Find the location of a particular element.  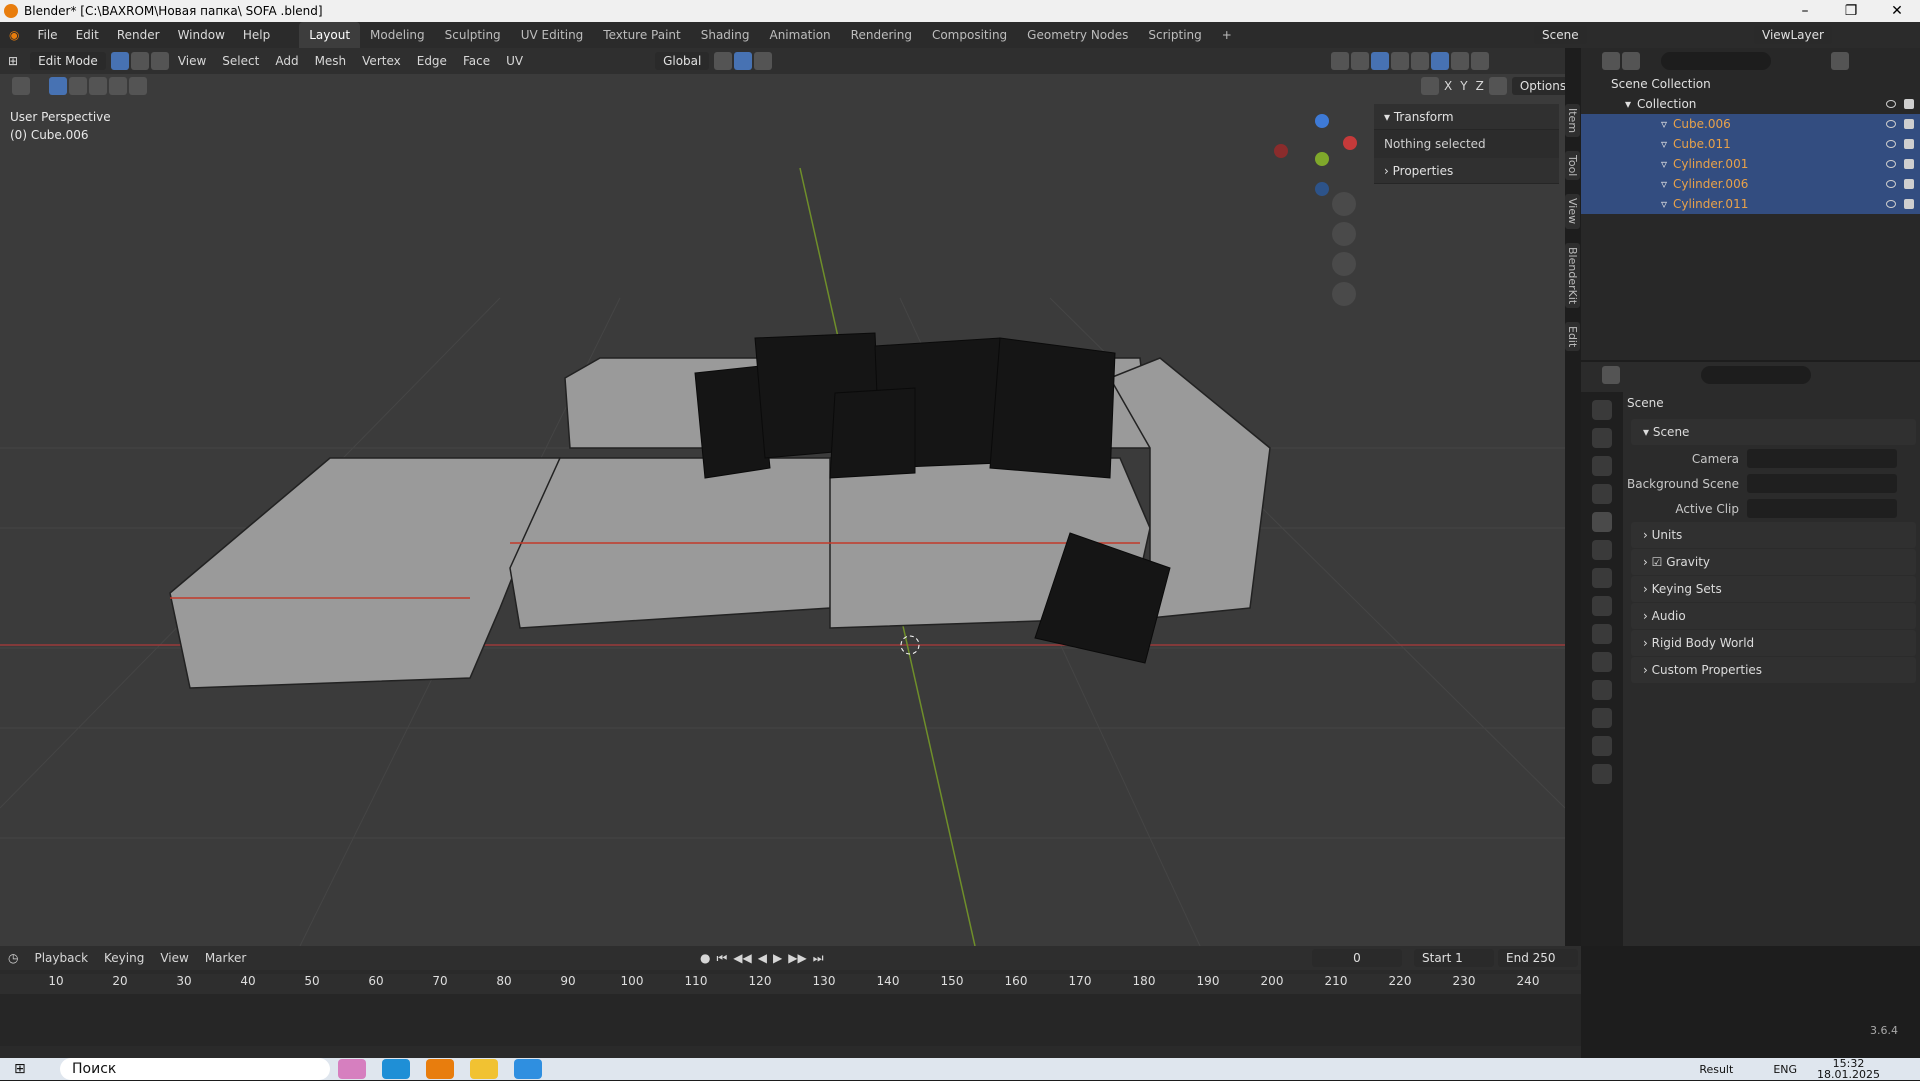

menu-select: Select is located at coordinates (240, 61).